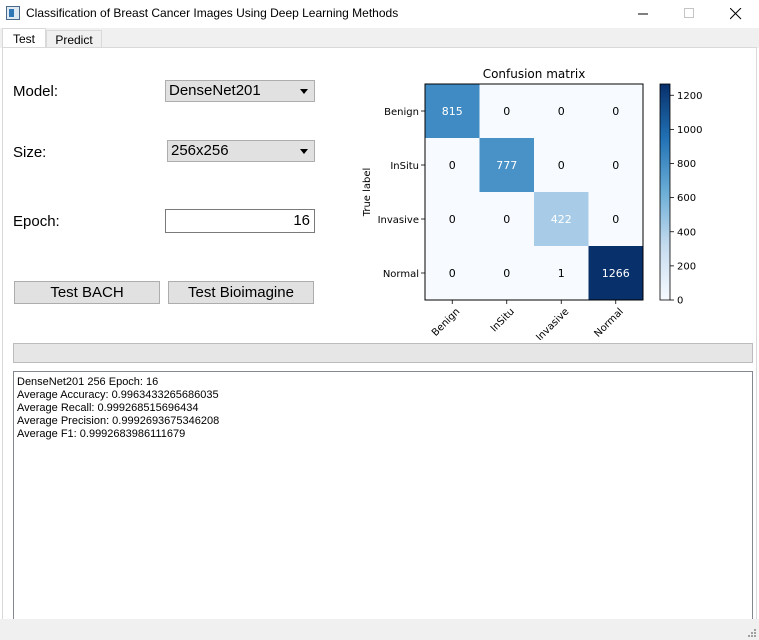 This screenshot has height=640, width=759. I want to click on tab-test: Test, so click(24, 38).